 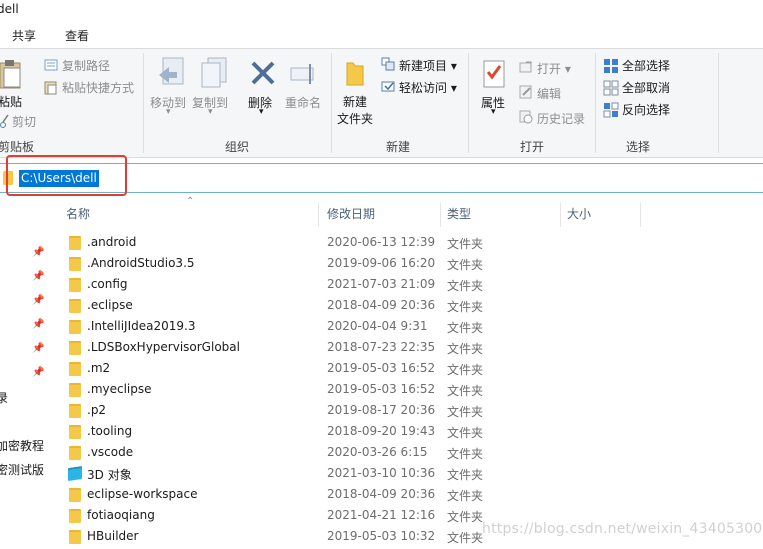 What do you see at coordinates (579, 213) in the screenshot?
I see `column-header-size: 大小` at bounding box center [579, 213].